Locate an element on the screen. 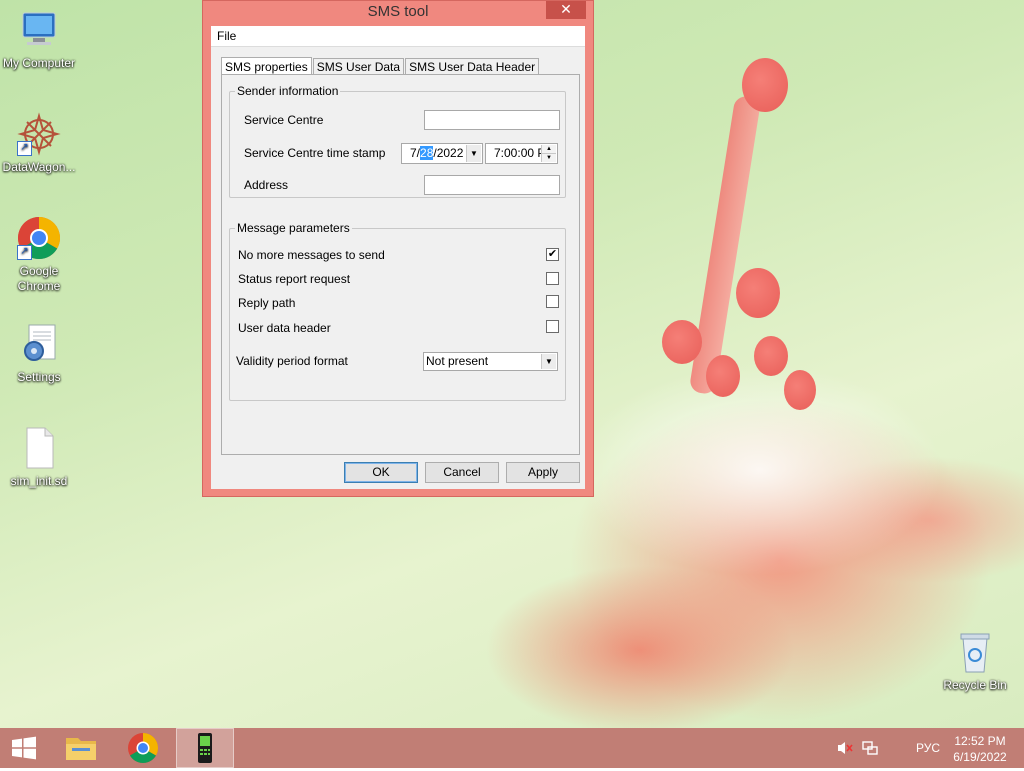  spin-down-icon: ▼ is located at coordinates (549, 158).